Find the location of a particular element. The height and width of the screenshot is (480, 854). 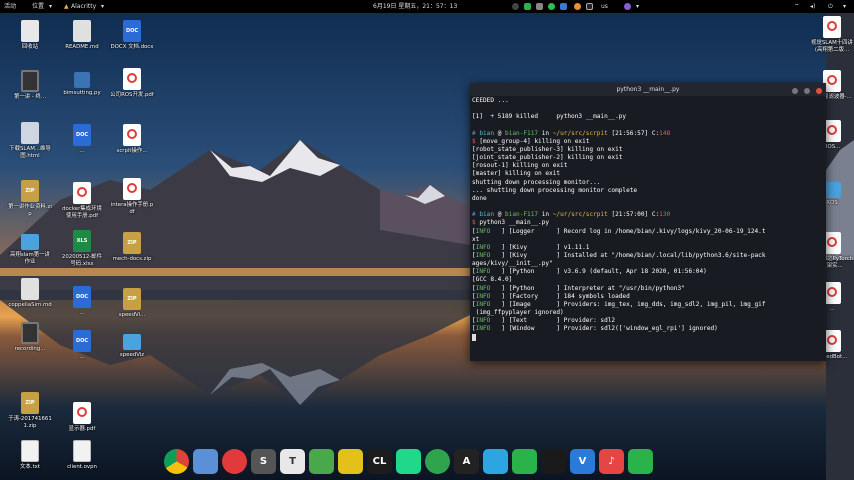

folder-file-icon is located at coordinates (30, 242).